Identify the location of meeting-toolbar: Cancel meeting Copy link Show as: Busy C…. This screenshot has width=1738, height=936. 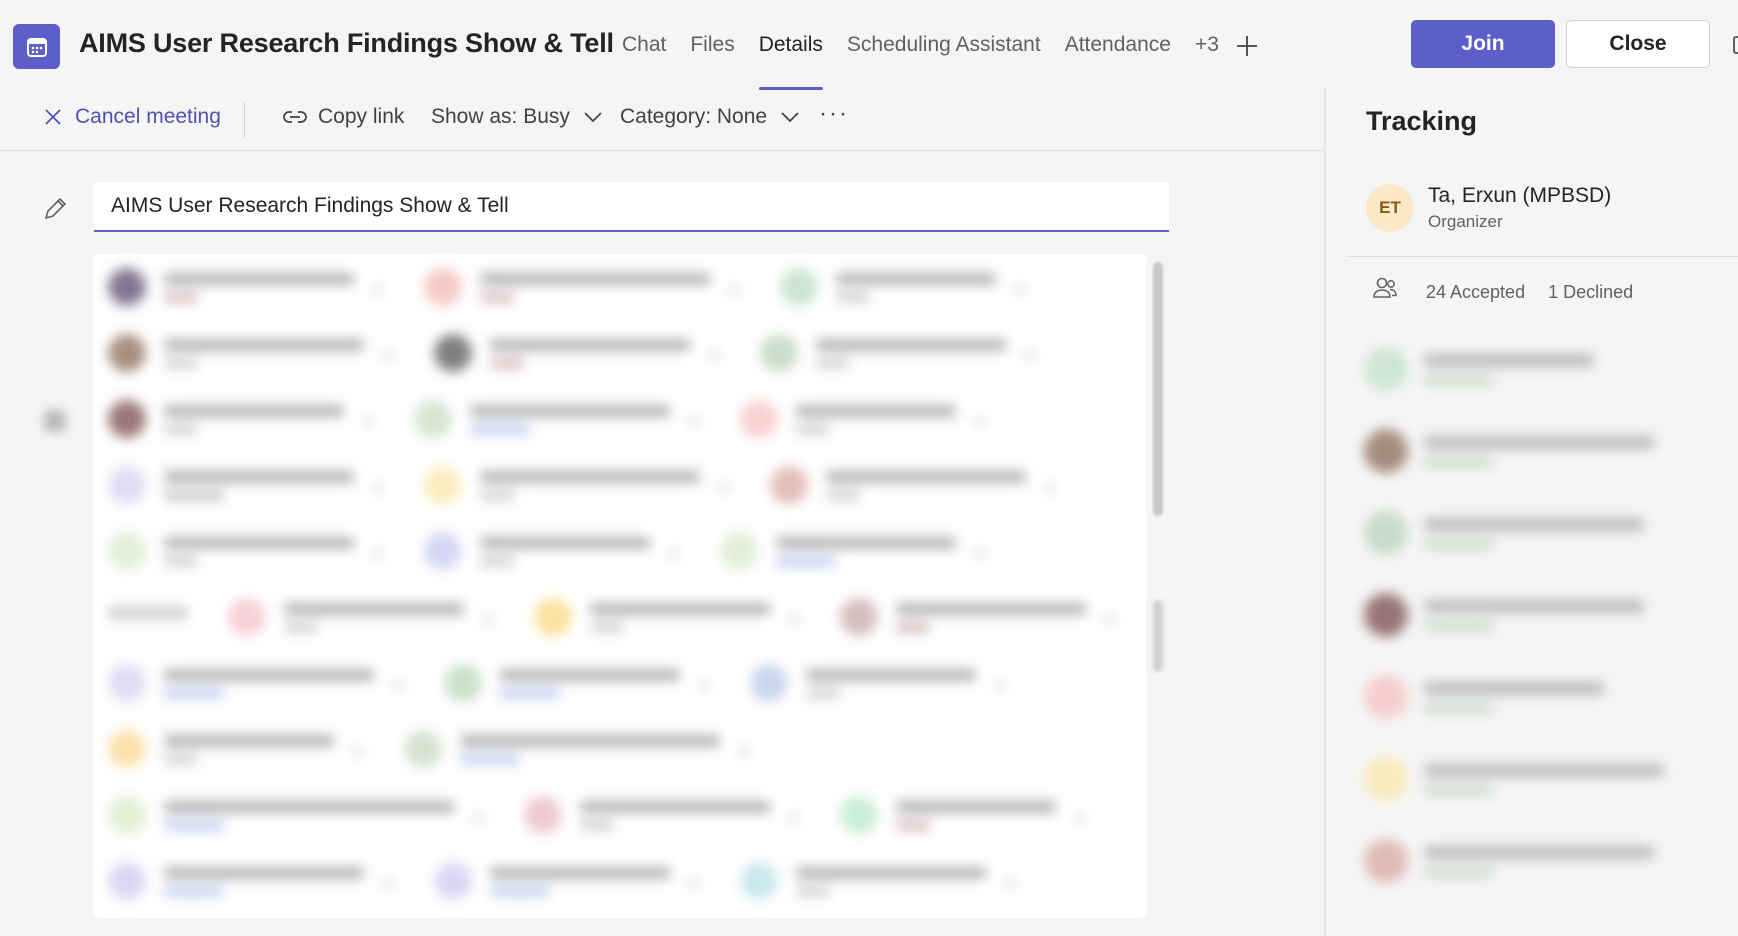
(662, 119).